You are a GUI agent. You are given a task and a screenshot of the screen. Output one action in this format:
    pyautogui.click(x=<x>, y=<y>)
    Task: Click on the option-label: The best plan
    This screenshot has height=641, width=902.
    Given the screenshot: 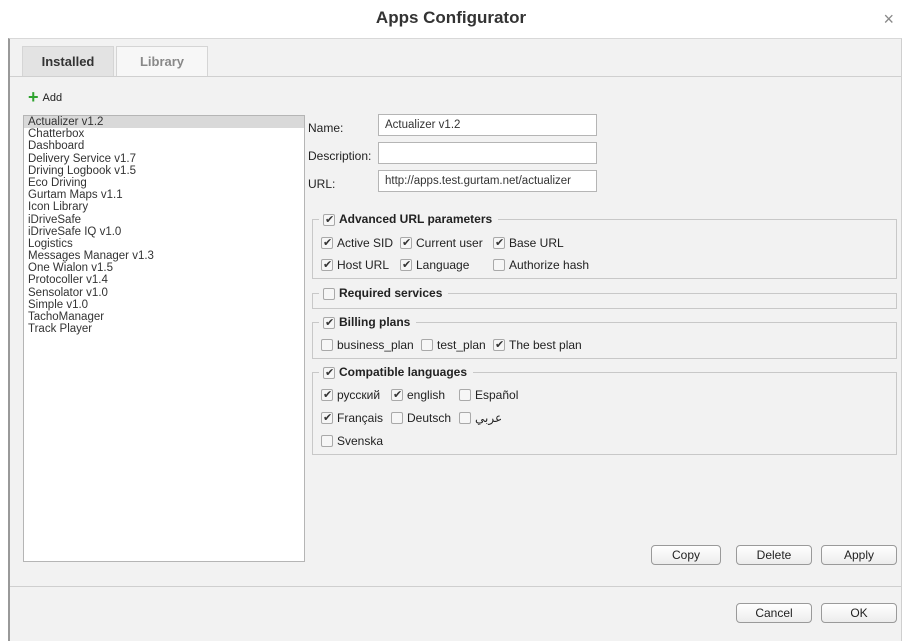 What is the action you would take?
    pyautogui.click(x=545, y=345)
    